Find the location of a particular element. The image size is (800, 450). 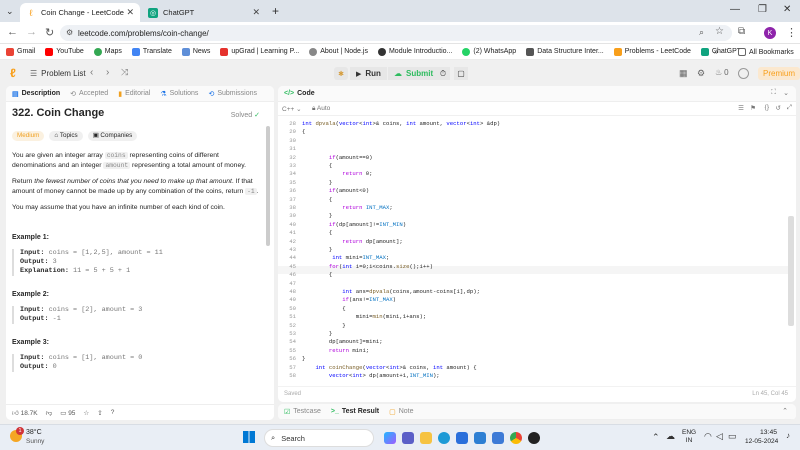

bookmark-icon: ⚑ is located at coordinates (753, 108).